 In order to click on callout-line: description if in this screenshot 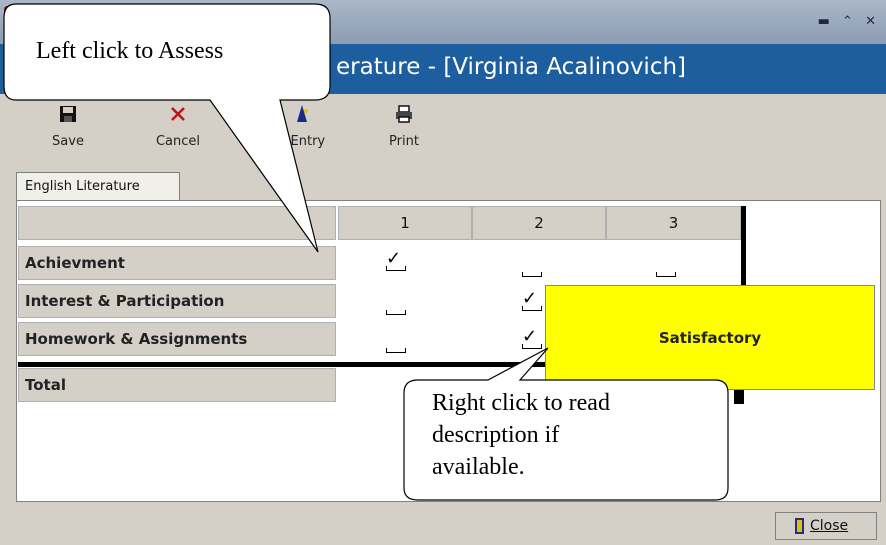, I will do `click(496, 435)`.